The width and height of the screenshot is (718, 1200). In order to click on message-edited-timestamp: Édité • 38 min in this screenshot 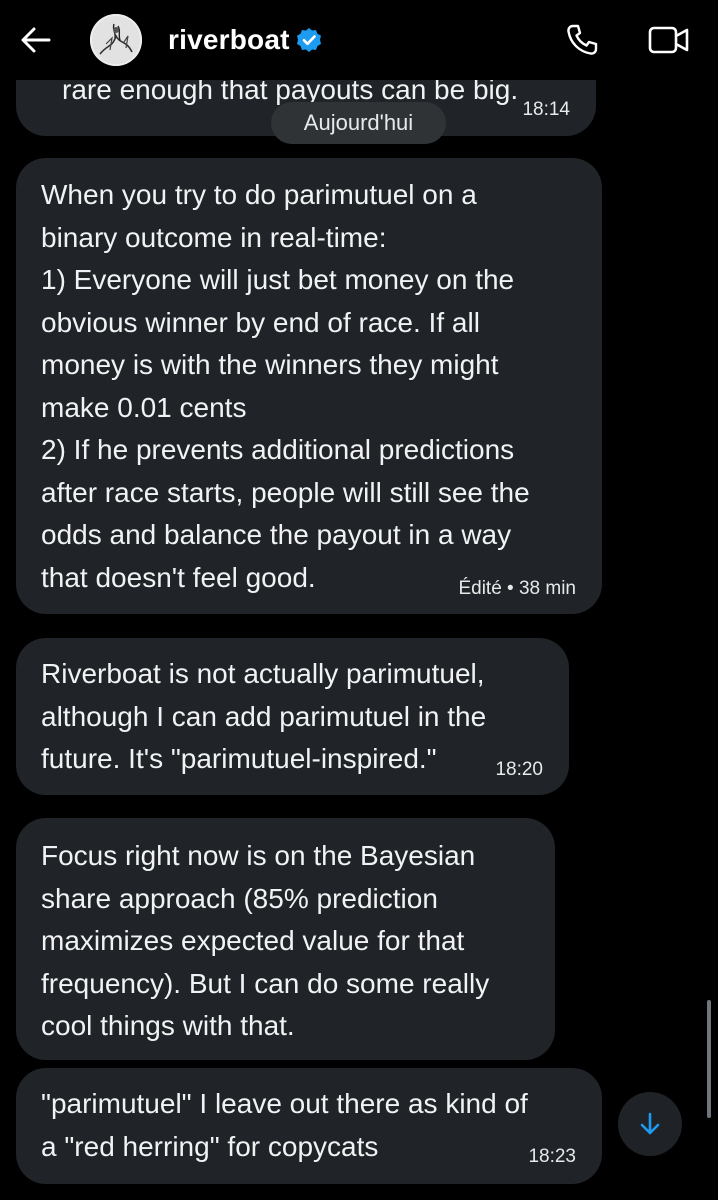, I will do `click(517, 588)`.